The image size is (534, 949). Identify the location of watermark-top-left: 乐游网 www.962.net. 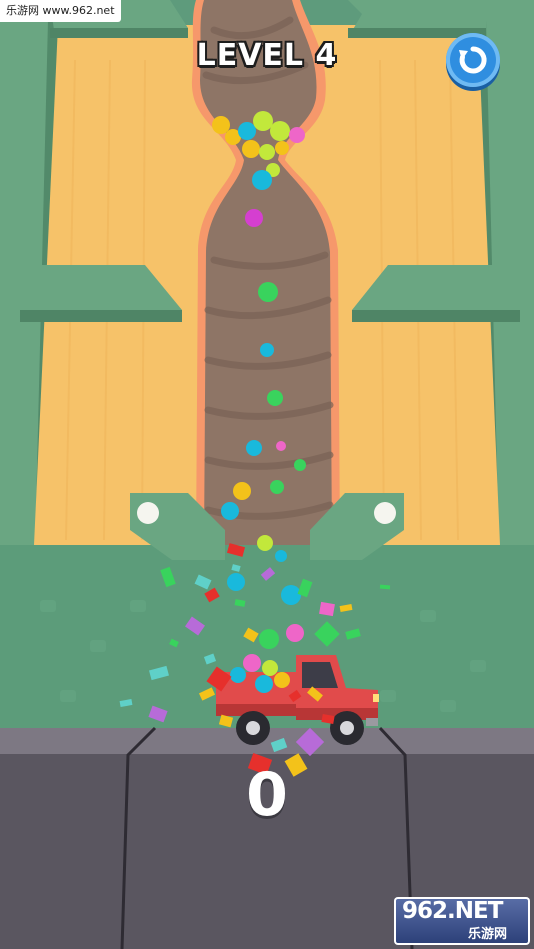
(60, 11).